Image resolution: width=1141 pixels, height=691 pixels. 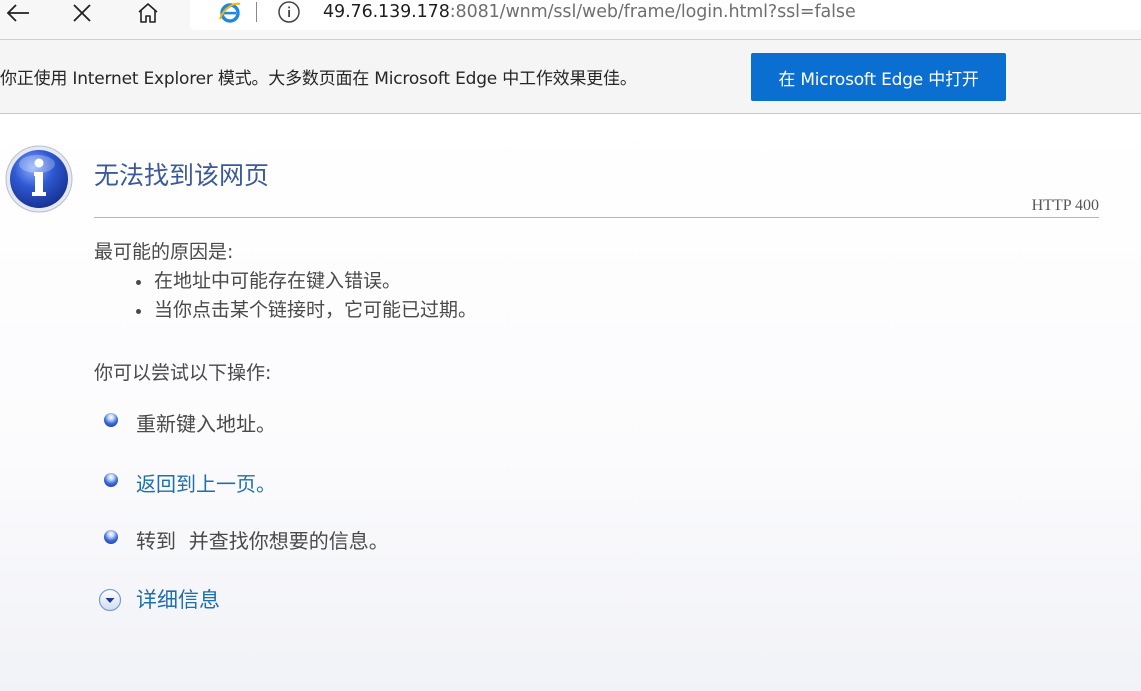 I want to click on page-title: 无法找到该网页, so click(x=182, y=175).